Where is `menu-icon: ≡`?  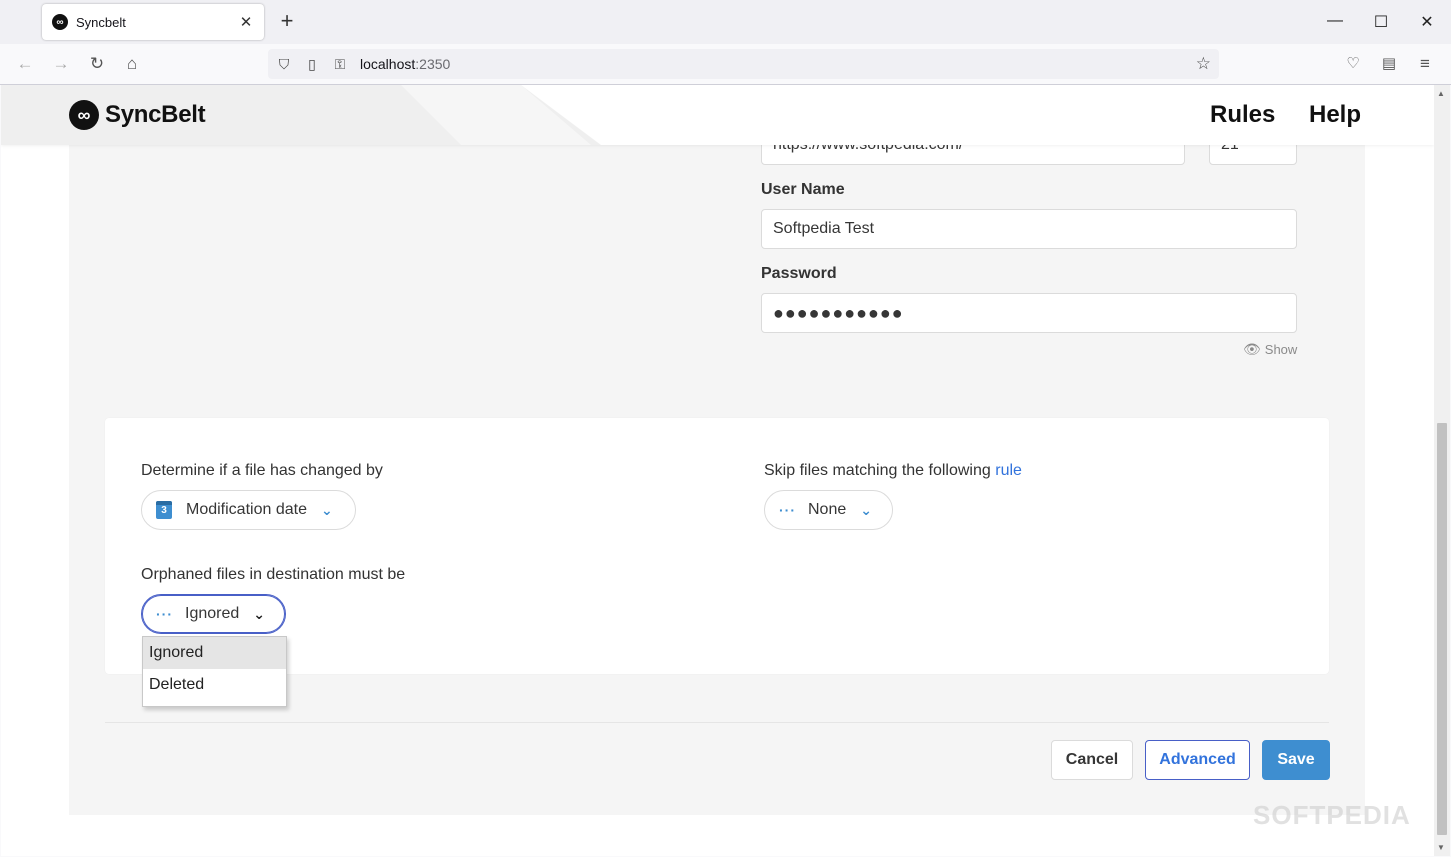 menu-icon: ≡ is located at coordinates (1425, 64).